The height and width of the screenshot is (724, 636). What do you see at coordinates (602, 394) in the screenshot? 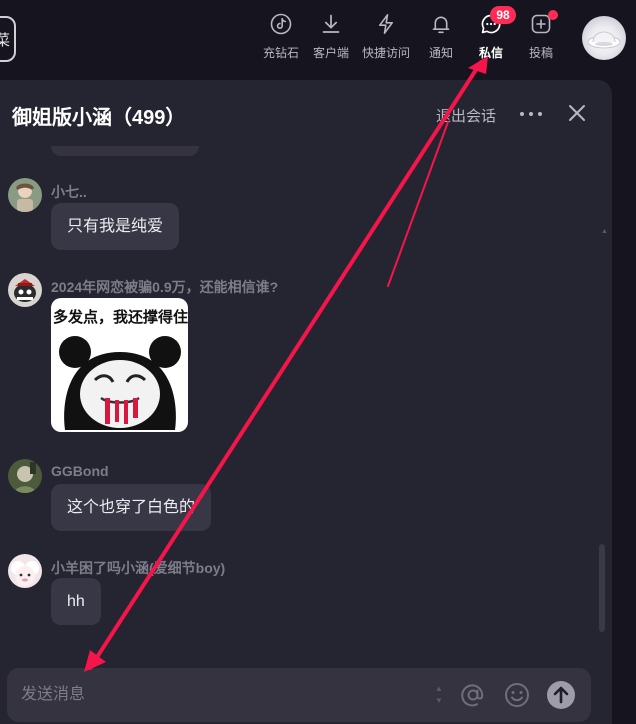
I see `scrollbar` at bounding box center [602, 394].